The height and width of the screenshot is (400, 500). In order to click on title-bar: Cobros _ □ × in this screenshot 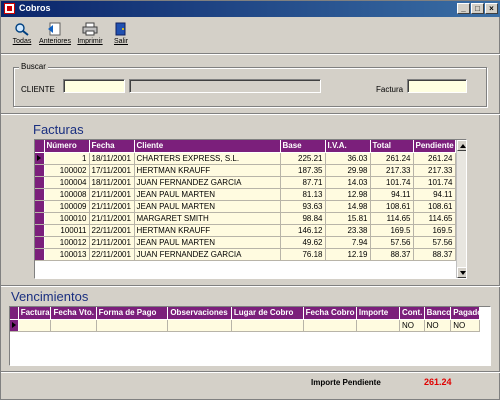, I will do `click(250, 9)`.